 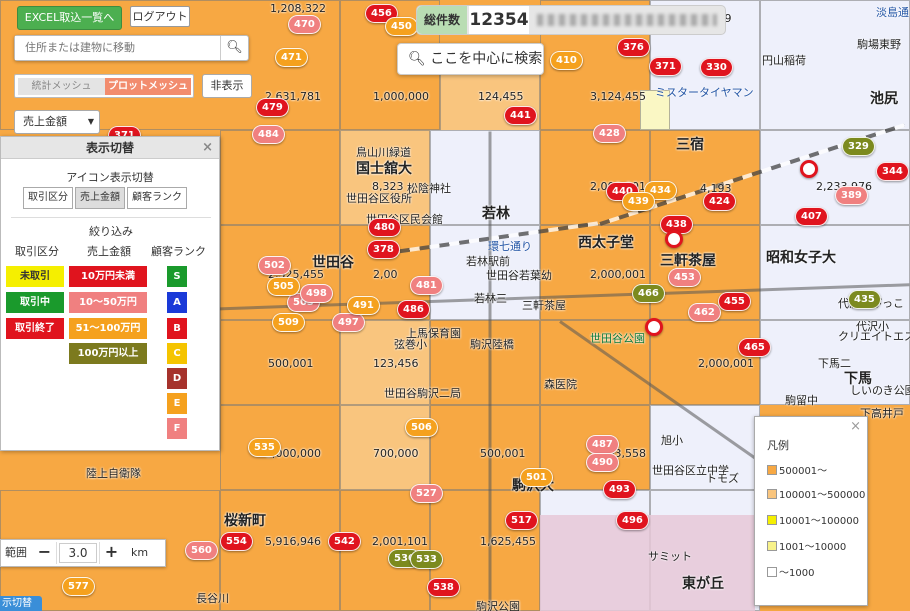 What do you see at coordinates (813, 522) in the screenshot?
I see `legend-row: 10001〜100000` at bounding box center [813, 522].